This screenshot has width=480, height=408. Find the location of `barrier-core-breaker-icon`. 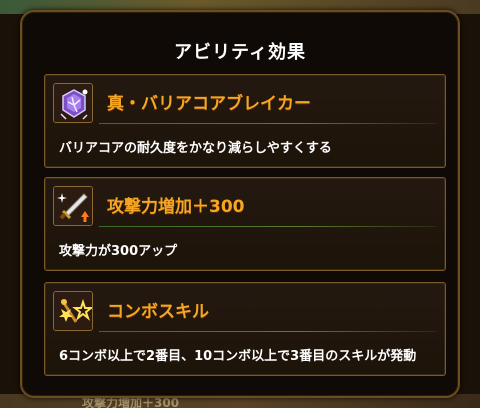

barrier-core-breaker-icon is located at coordinates (73, 103).